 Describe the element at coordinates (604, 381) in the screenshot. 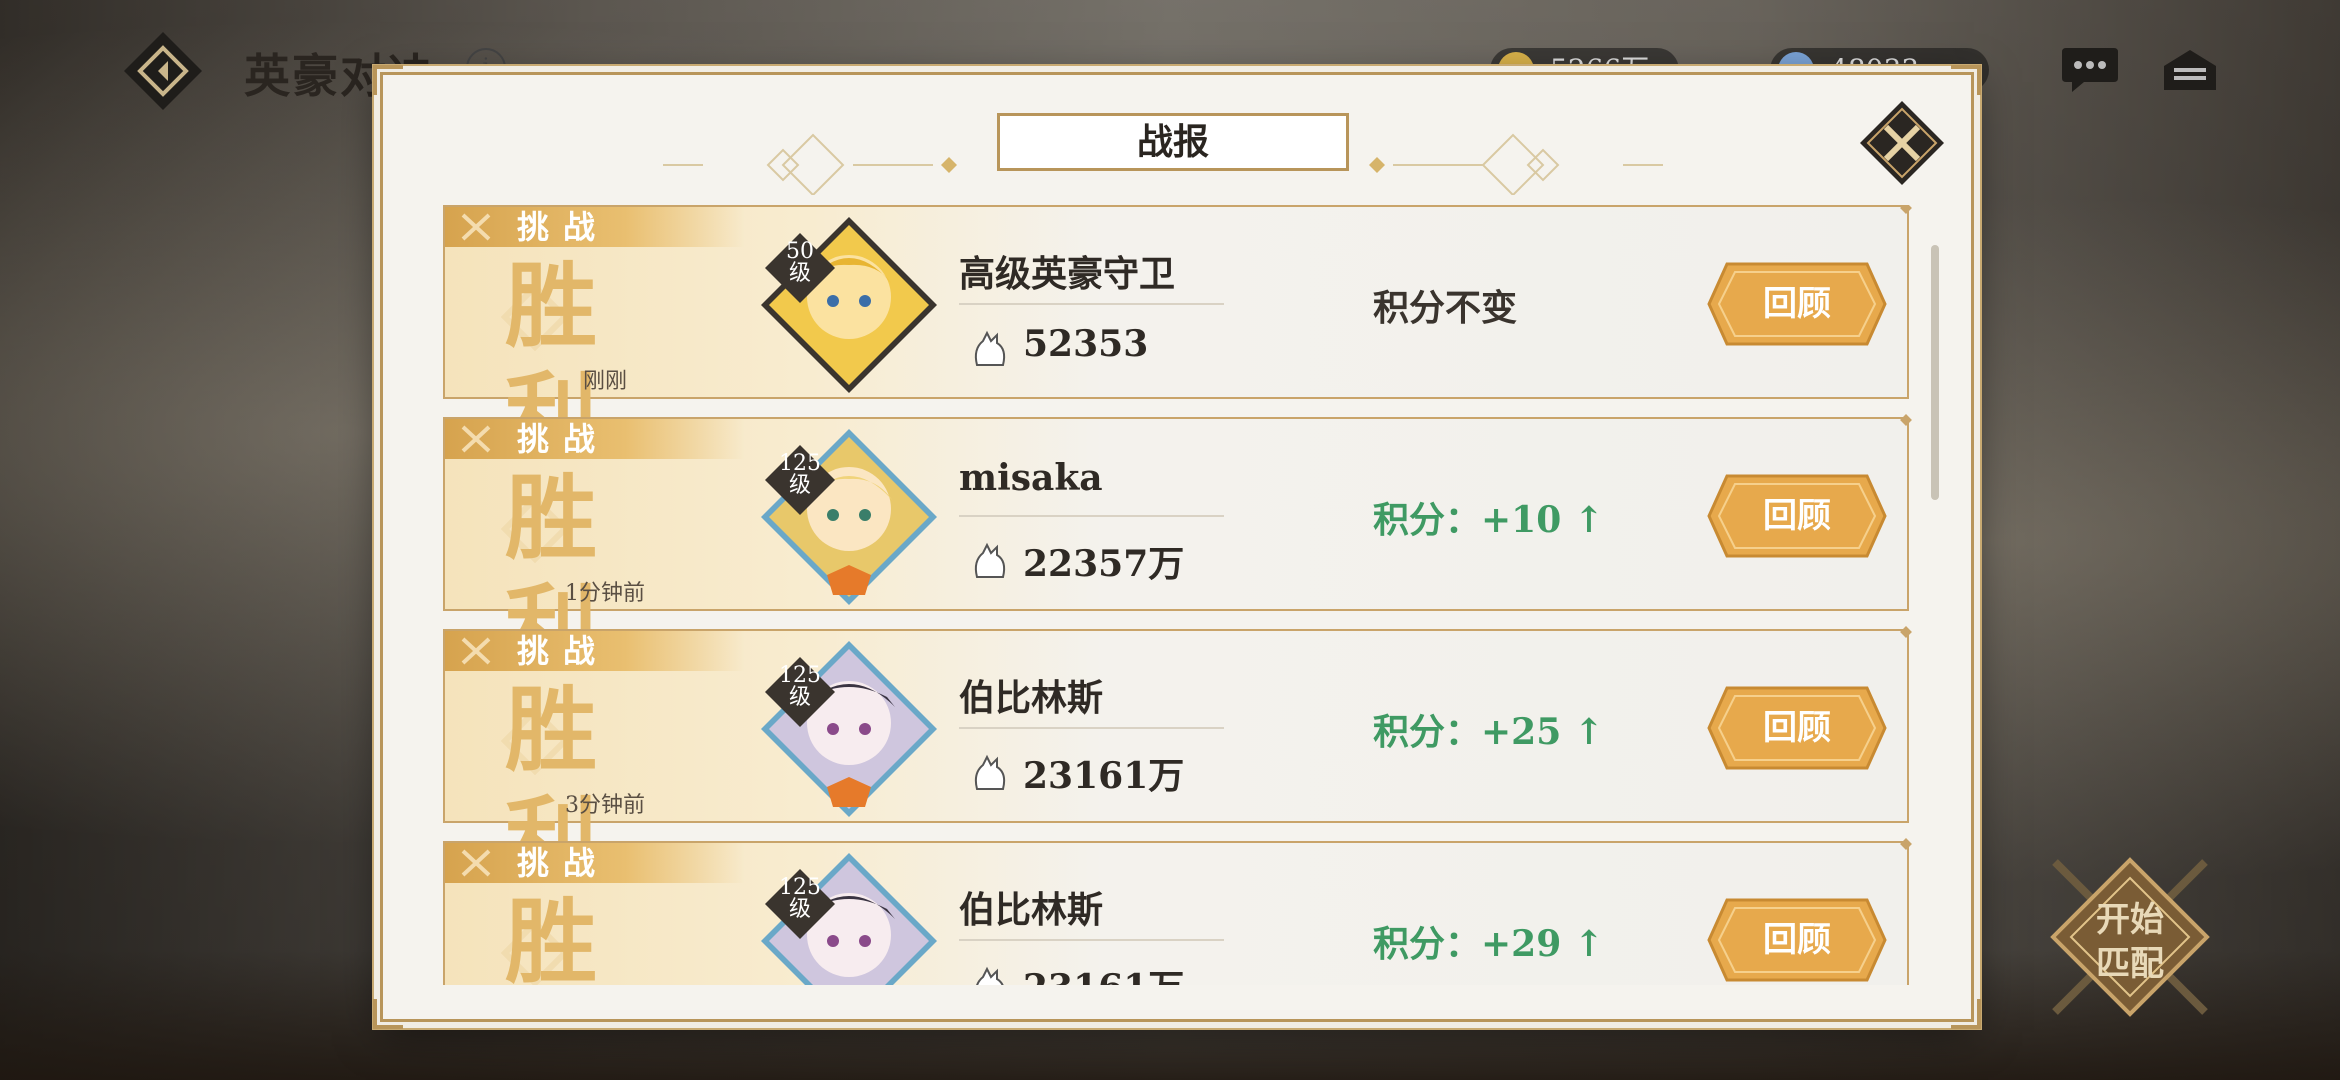

I see `record-time: 刚刚` at that location.